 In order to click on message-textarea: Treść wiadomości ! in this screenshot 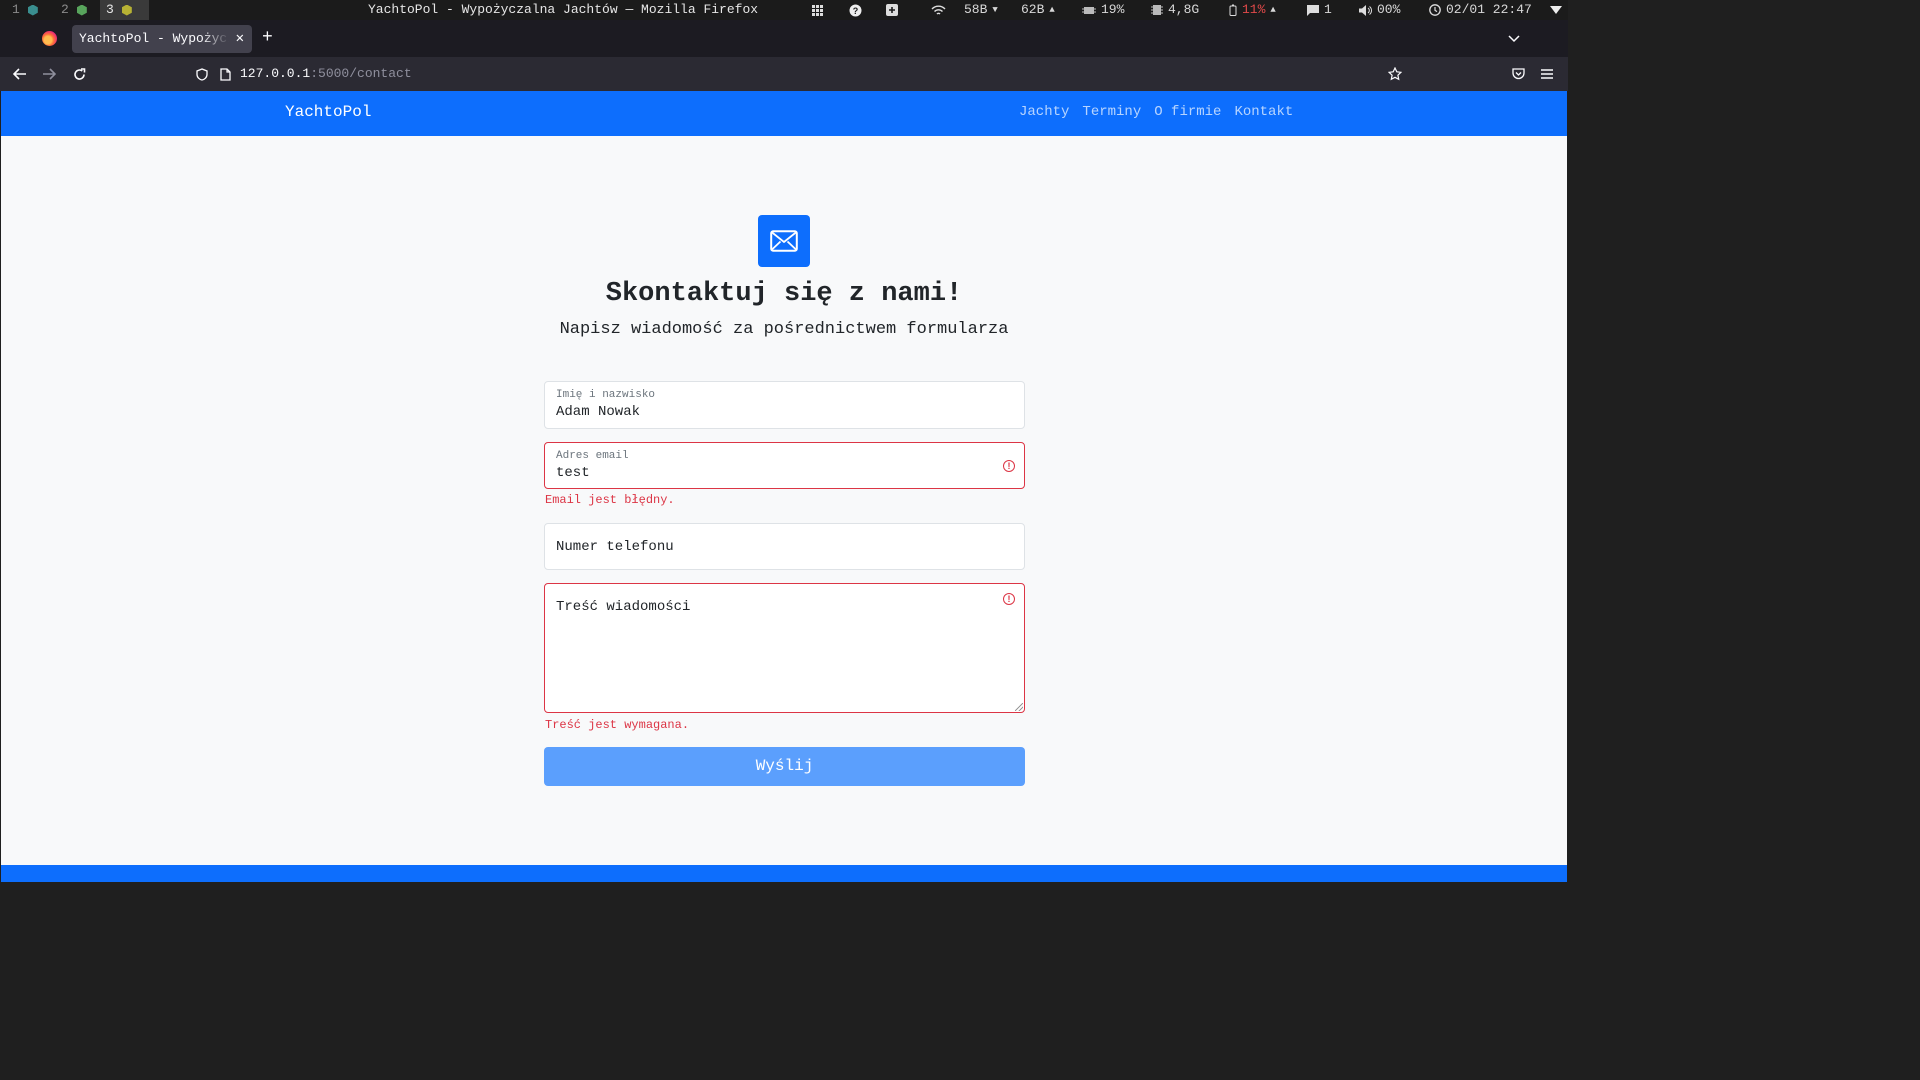, I will do `click(784, 648)`.